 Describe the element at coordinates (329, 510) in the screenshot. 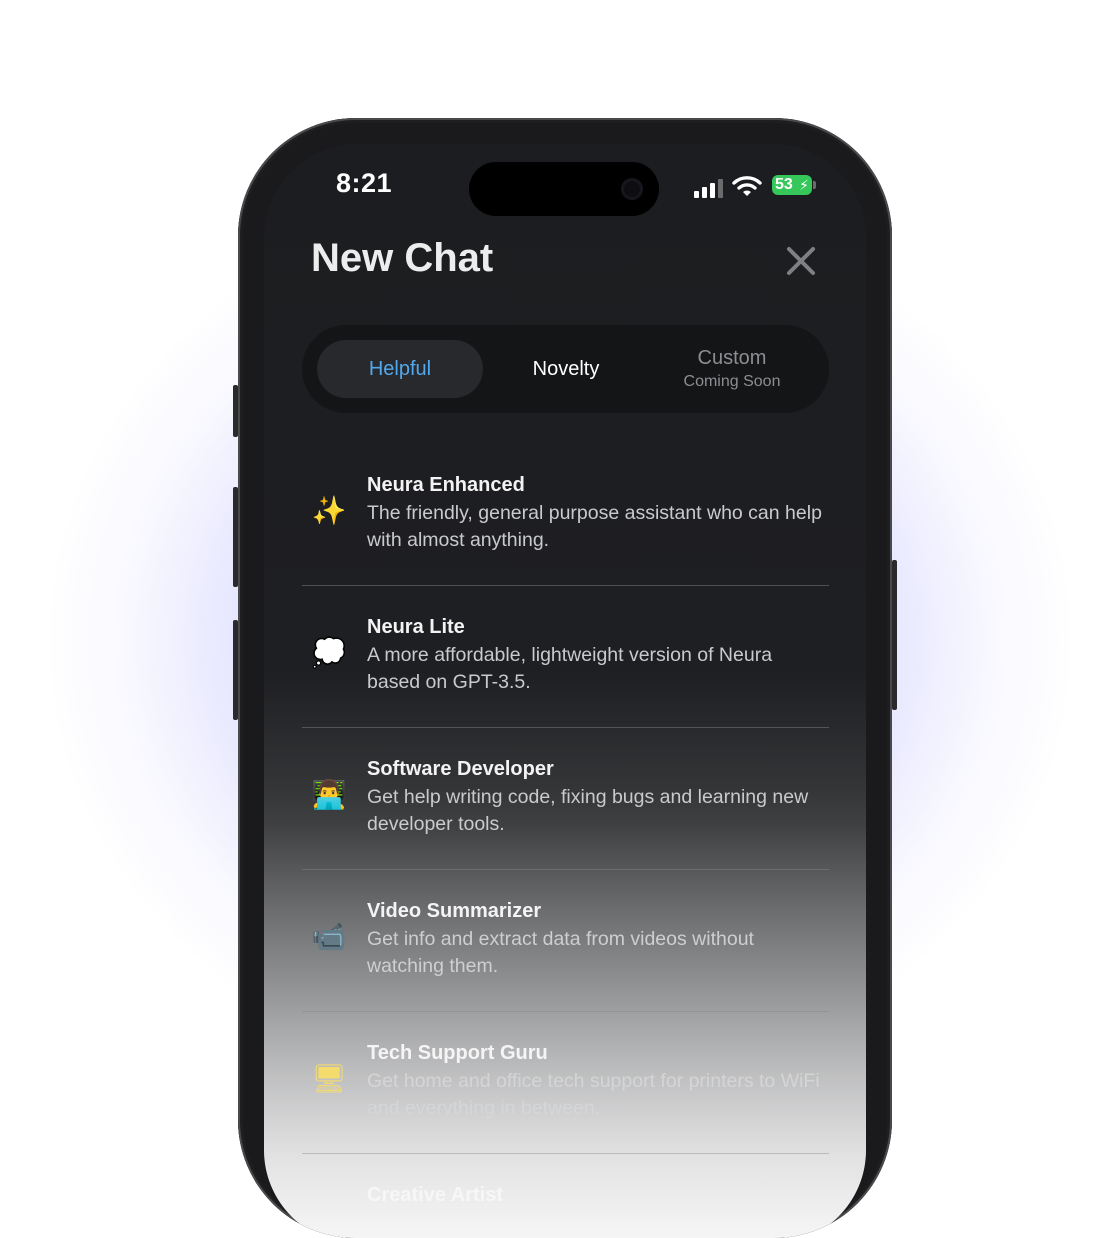

I see `sparkles-icon: ✨` at that location.